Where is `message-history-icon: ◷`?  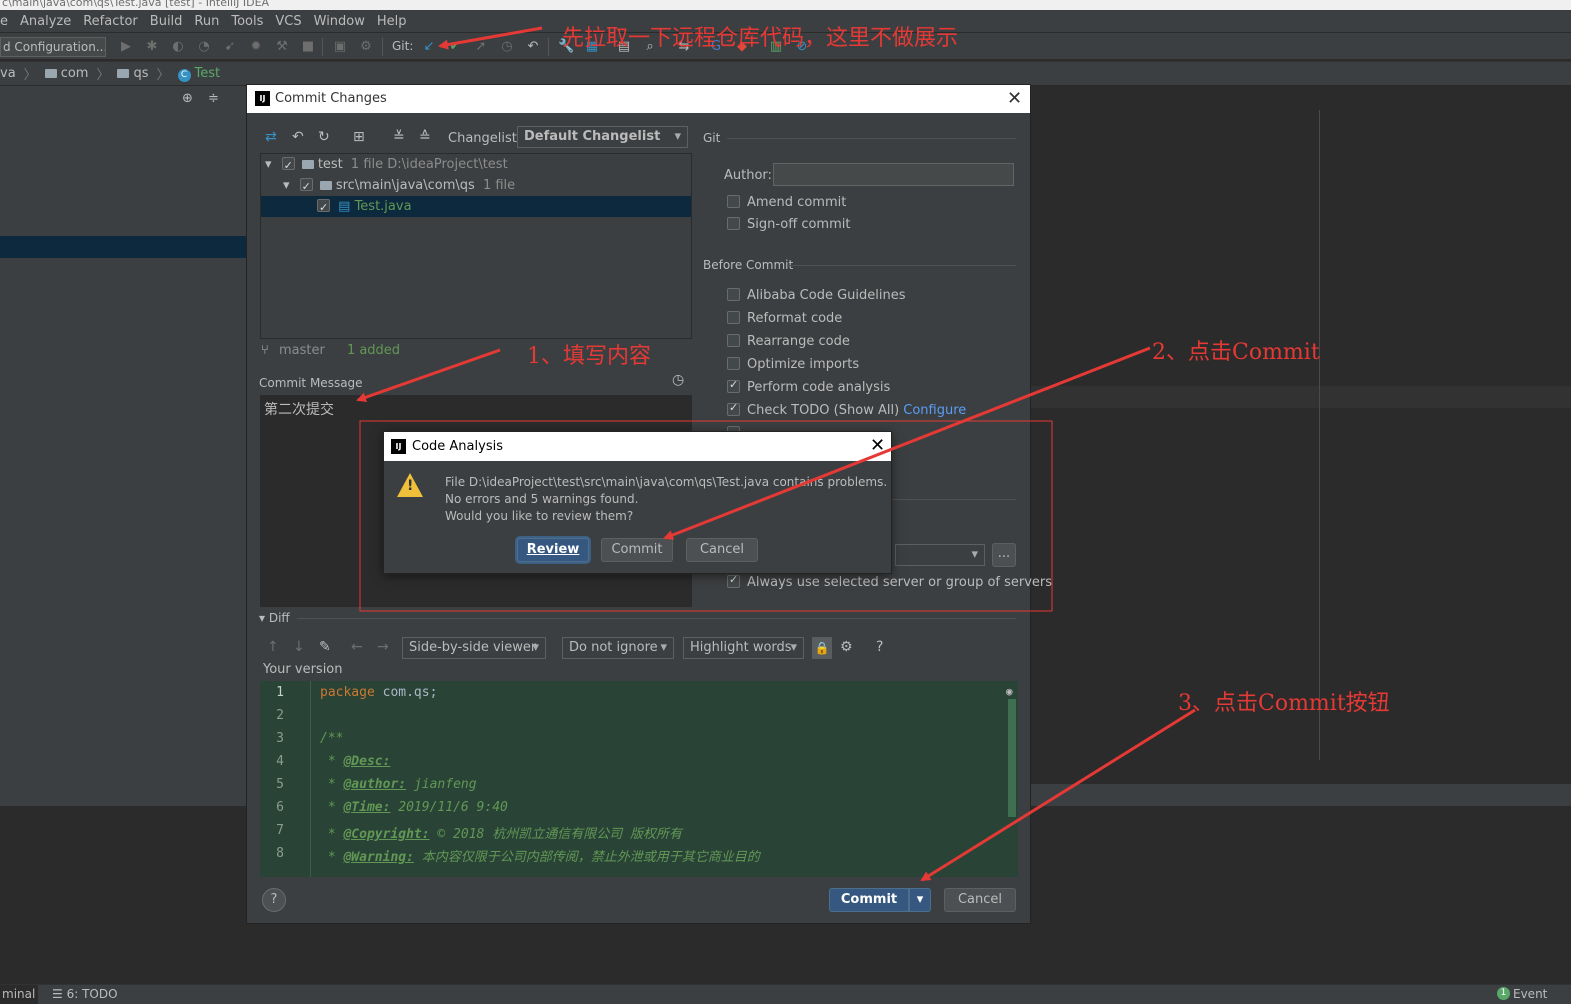
message-history-icon: ◷ is located at coordinates (678, 380).